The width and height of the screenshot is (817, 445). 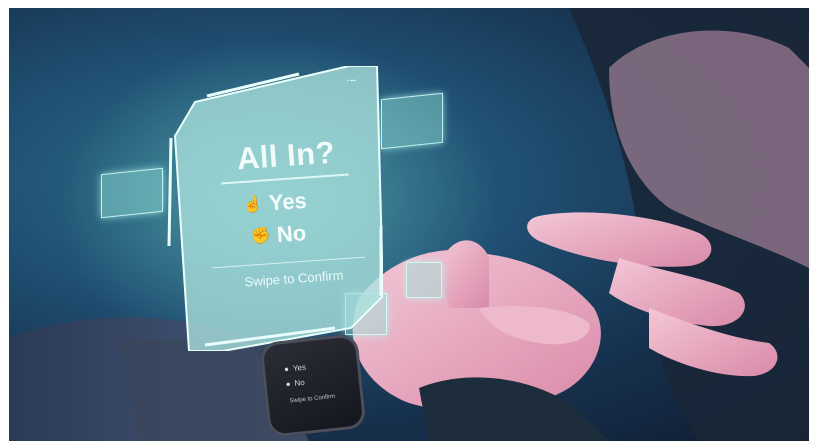 I want to click on right-sleeve, so click(x=514, y=409).